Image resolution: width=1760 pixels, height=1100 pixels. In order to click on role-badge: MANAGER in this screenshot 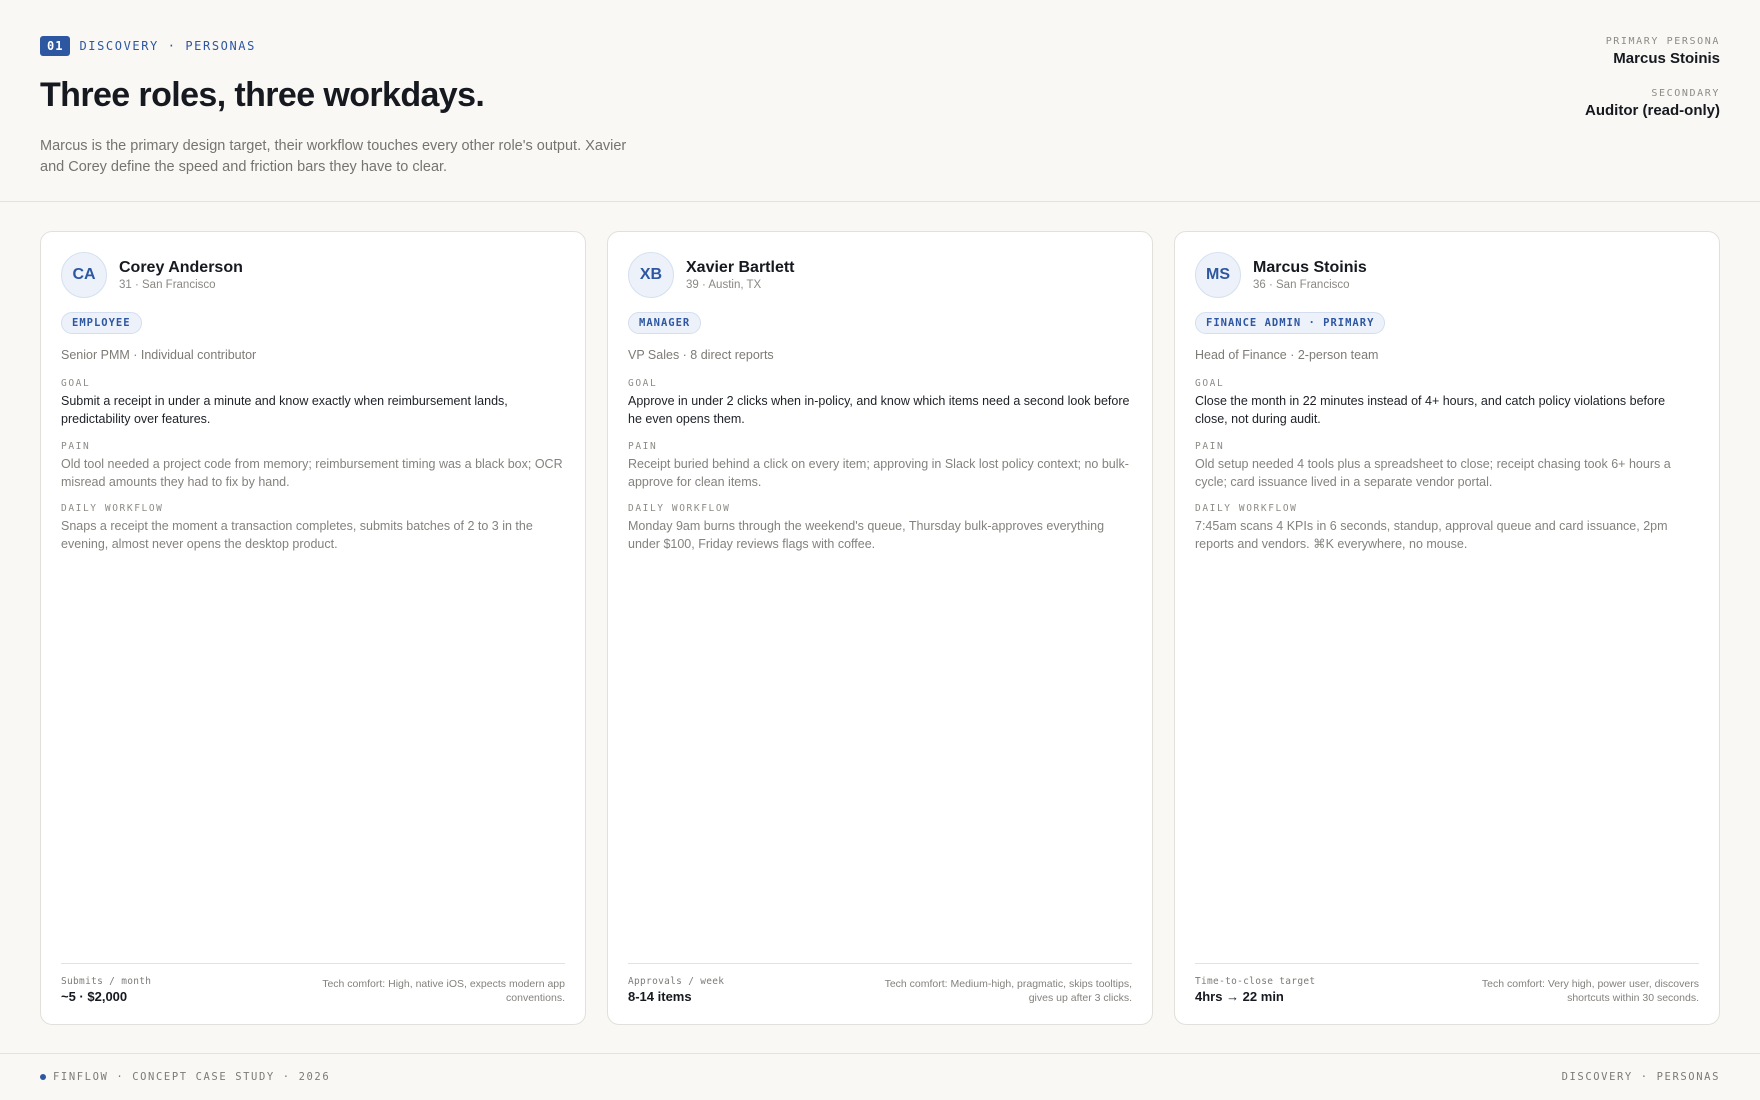, I will do `click(665, 323)`.